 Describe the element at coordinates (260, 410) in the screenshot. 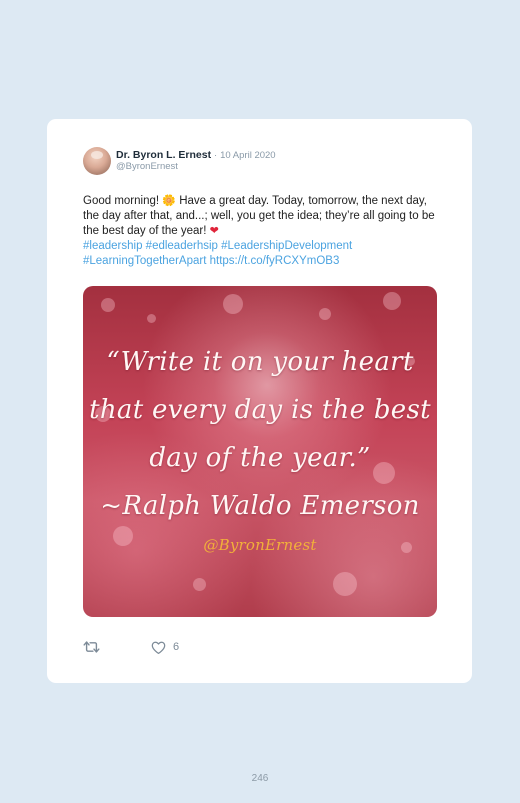

I see `quote-line: that every day is the best` at that location.